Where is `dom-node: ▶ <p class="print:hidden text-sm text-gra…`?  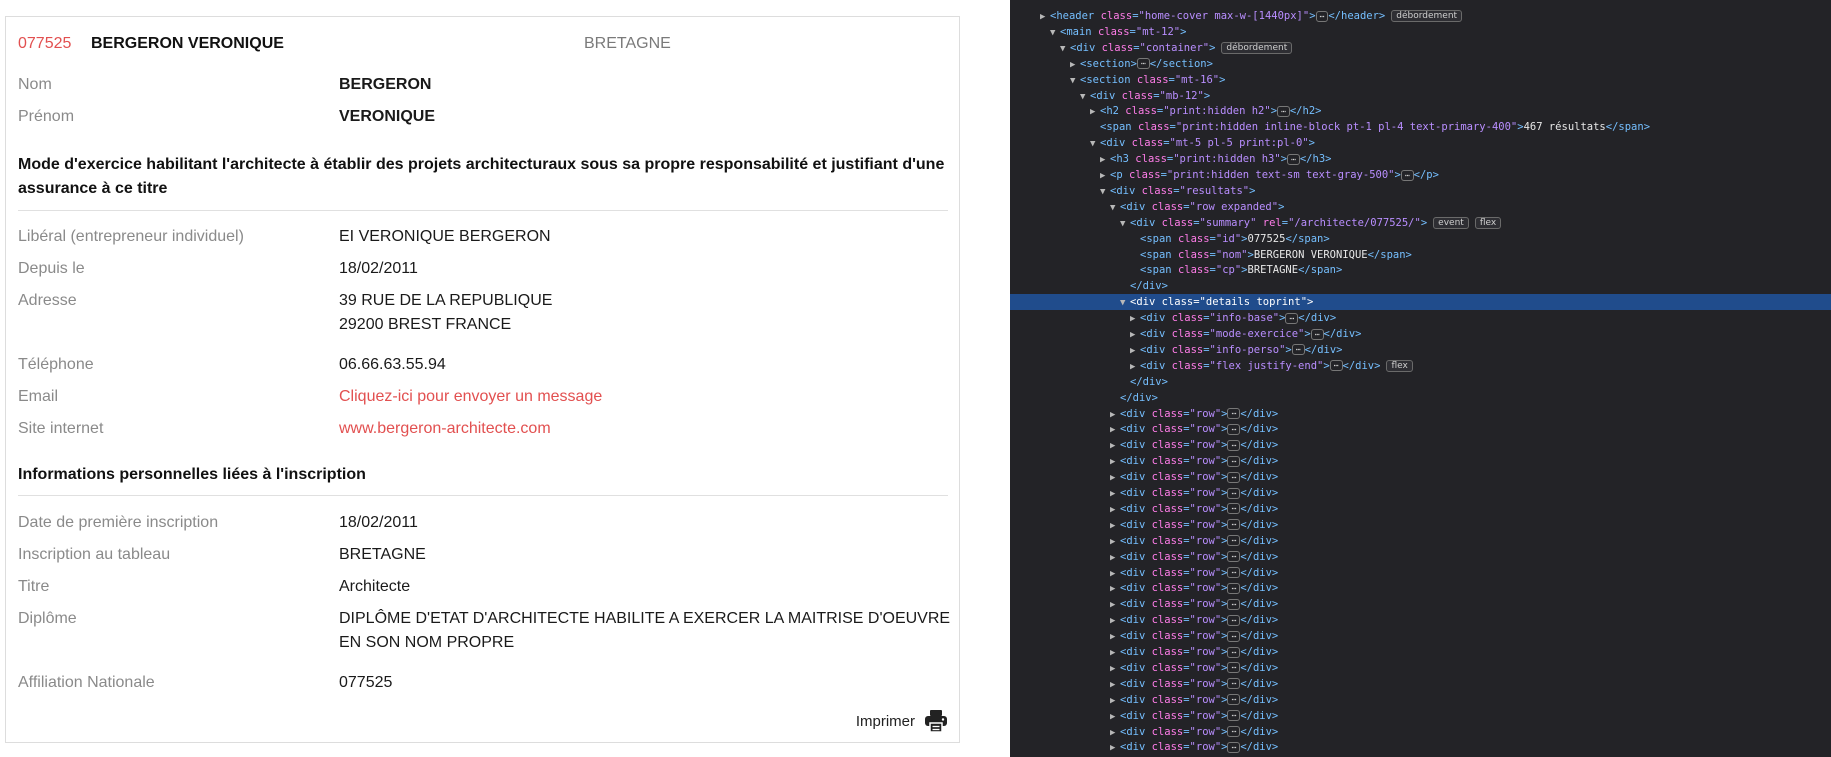 dom-node: ▶ <p class="print:hidden text-sm text-gra… is located at coordinates (1420, 175).